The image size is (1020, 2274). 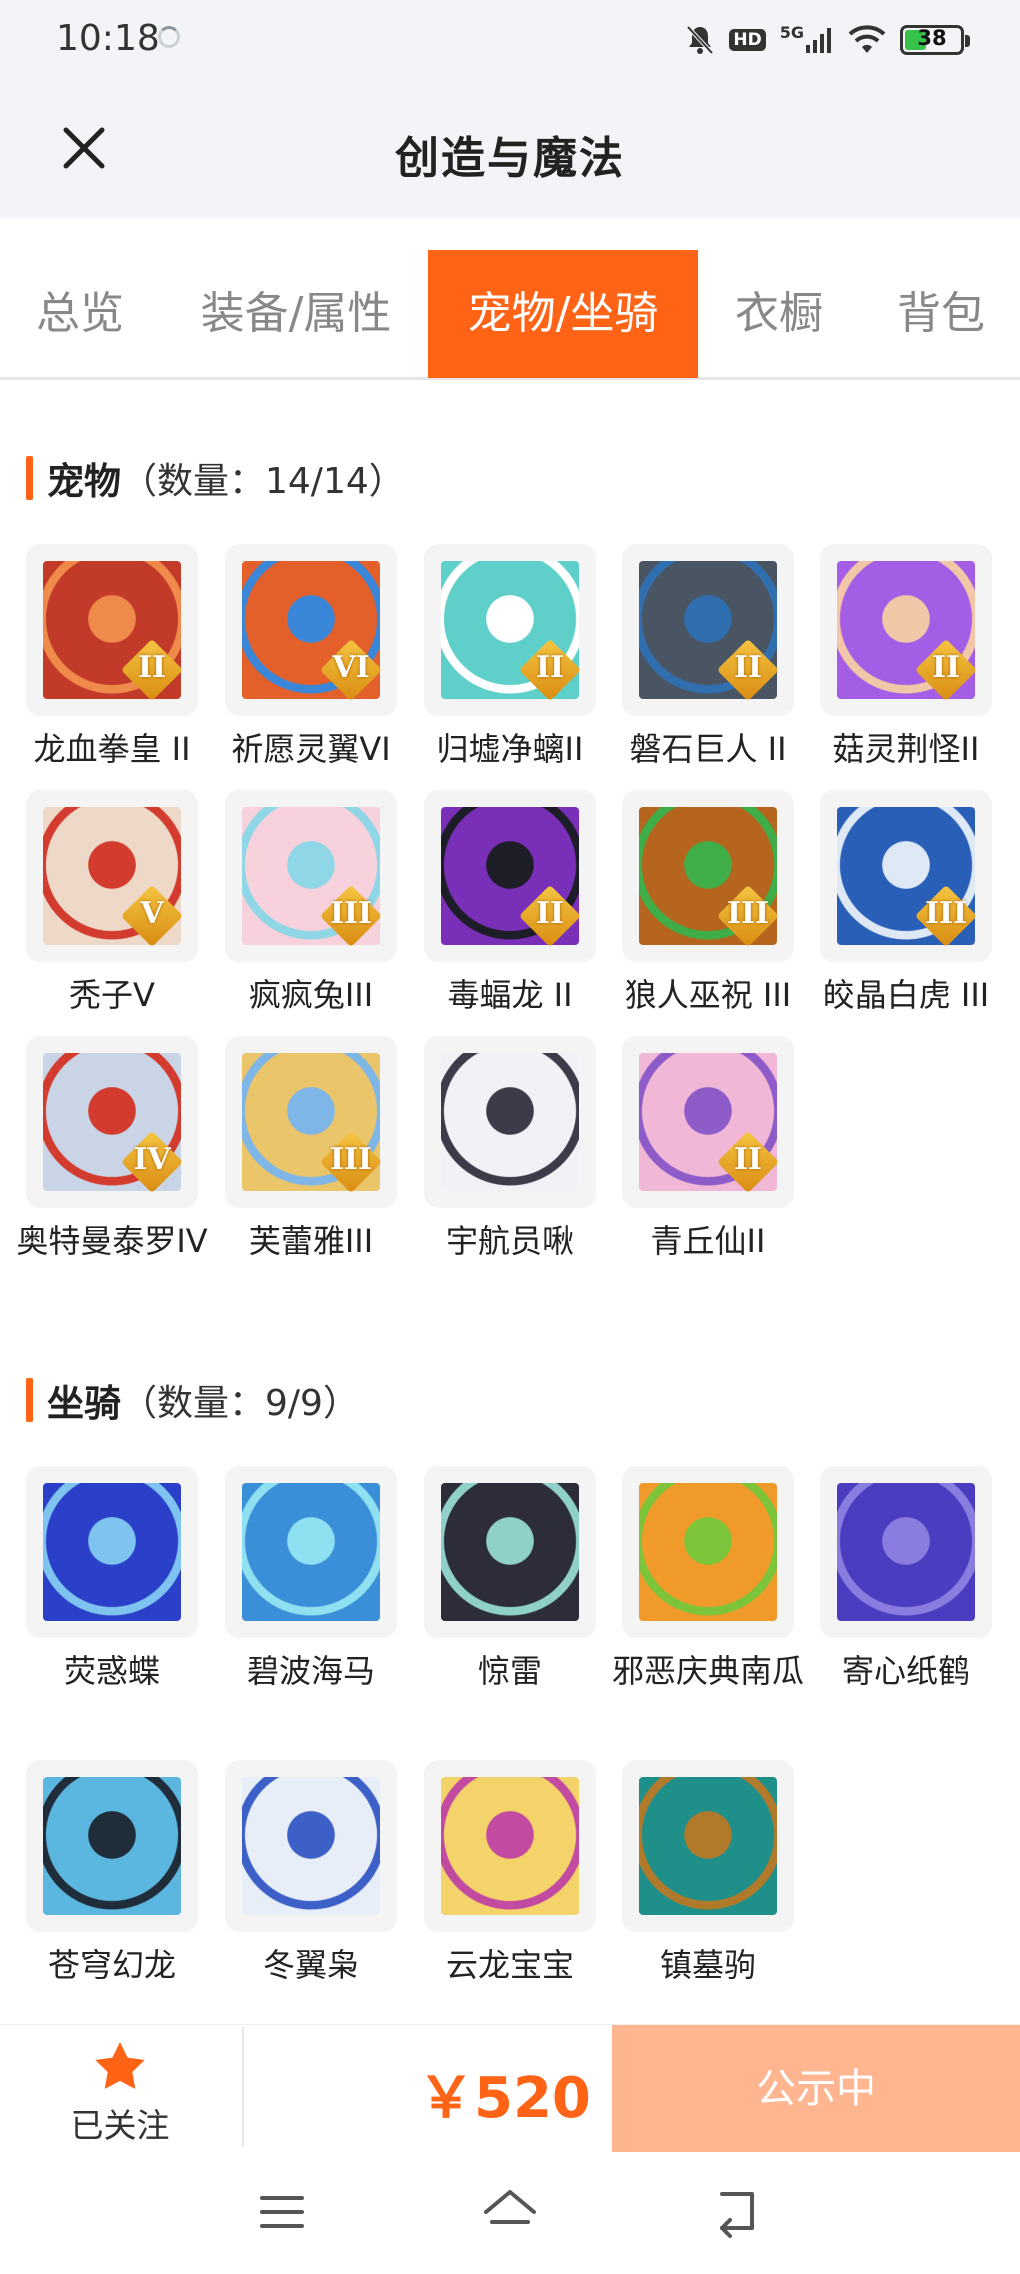 I want to click on cellular-signal-icon: 5G, so click(x=806, y=38).